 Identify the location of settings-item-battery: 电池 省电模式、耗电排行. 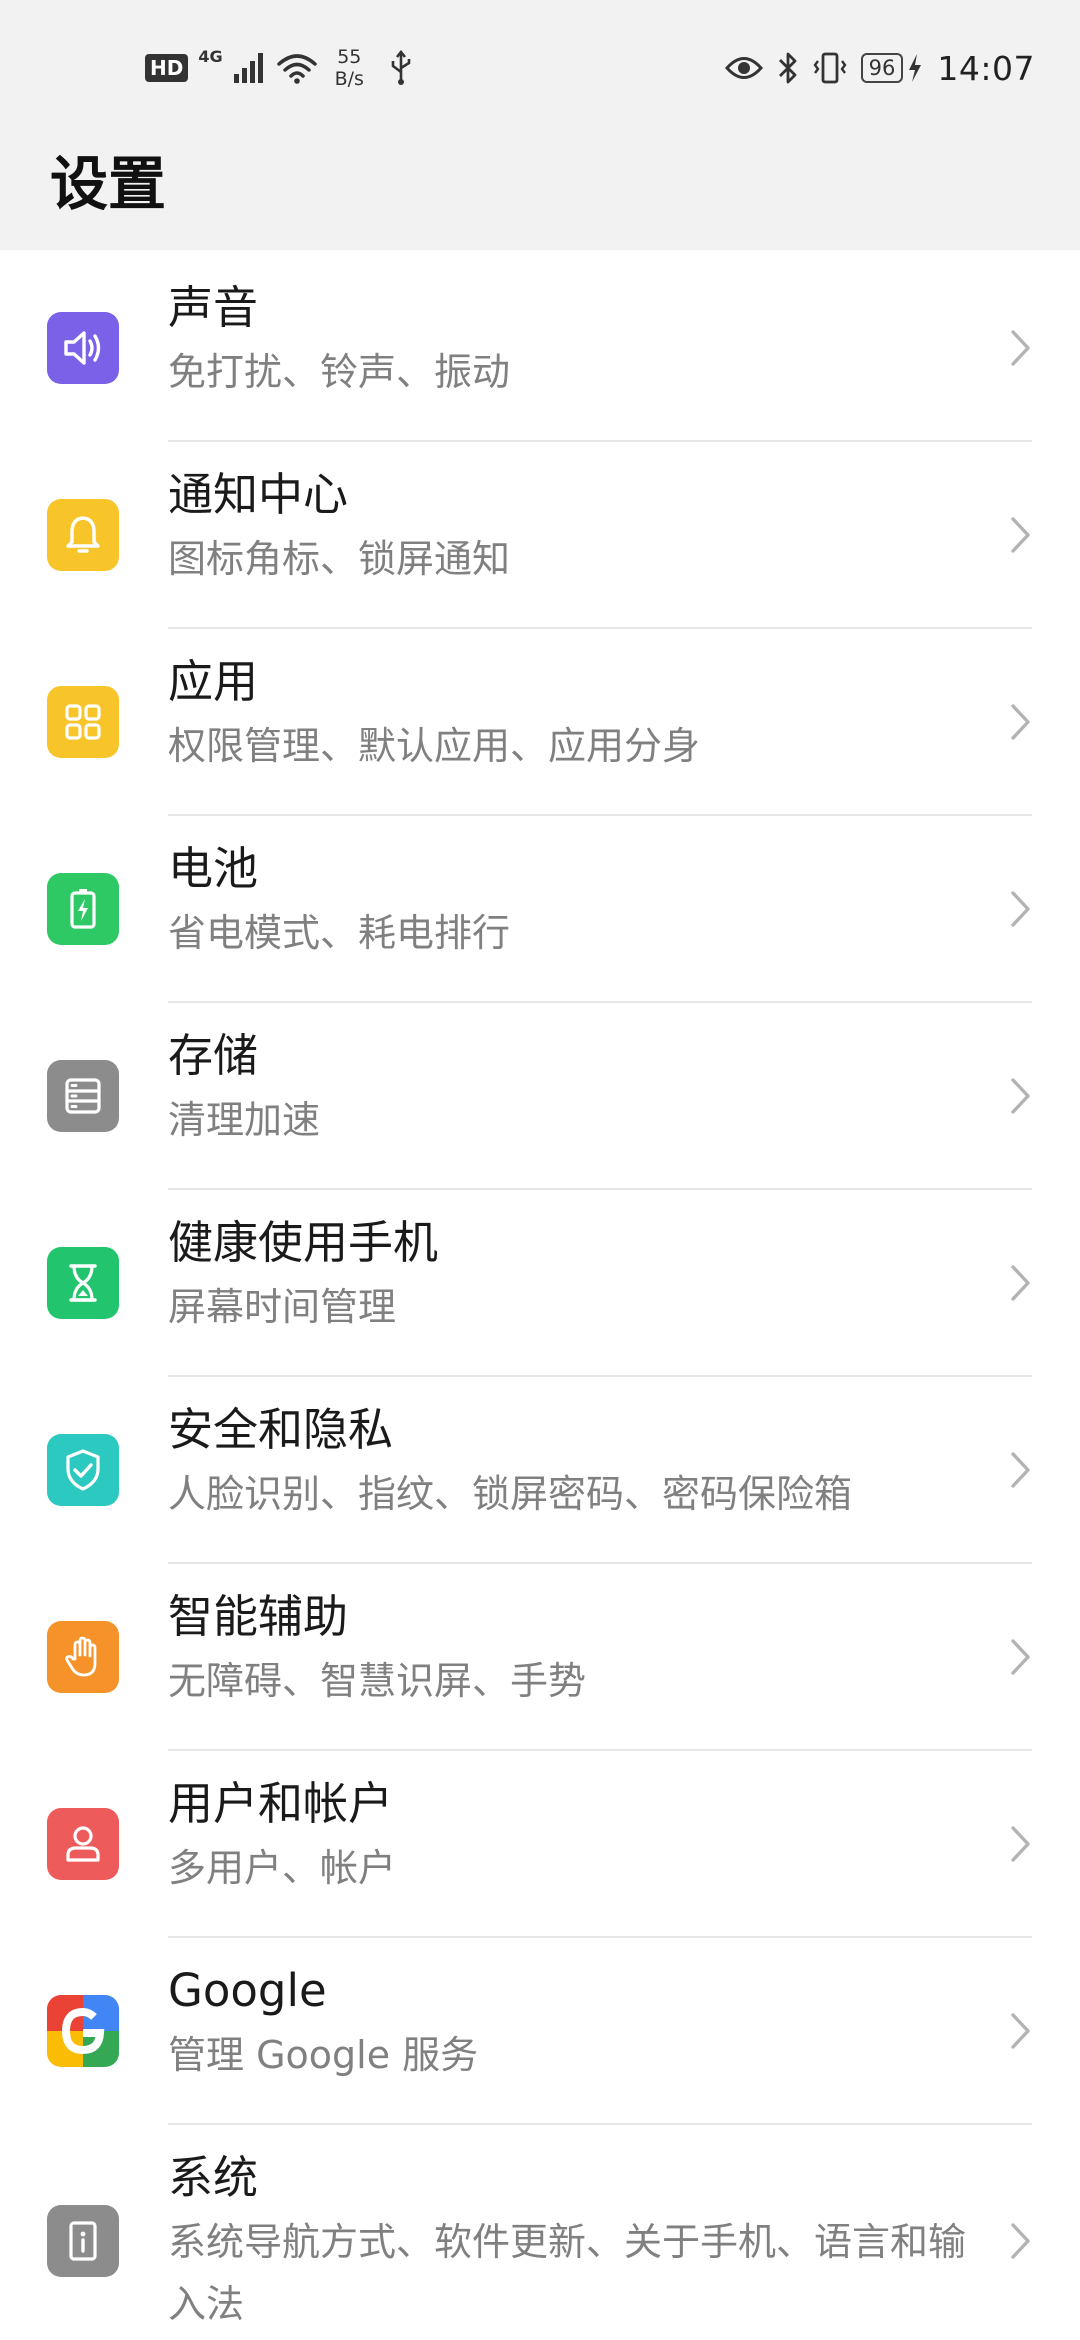
(540, 908).